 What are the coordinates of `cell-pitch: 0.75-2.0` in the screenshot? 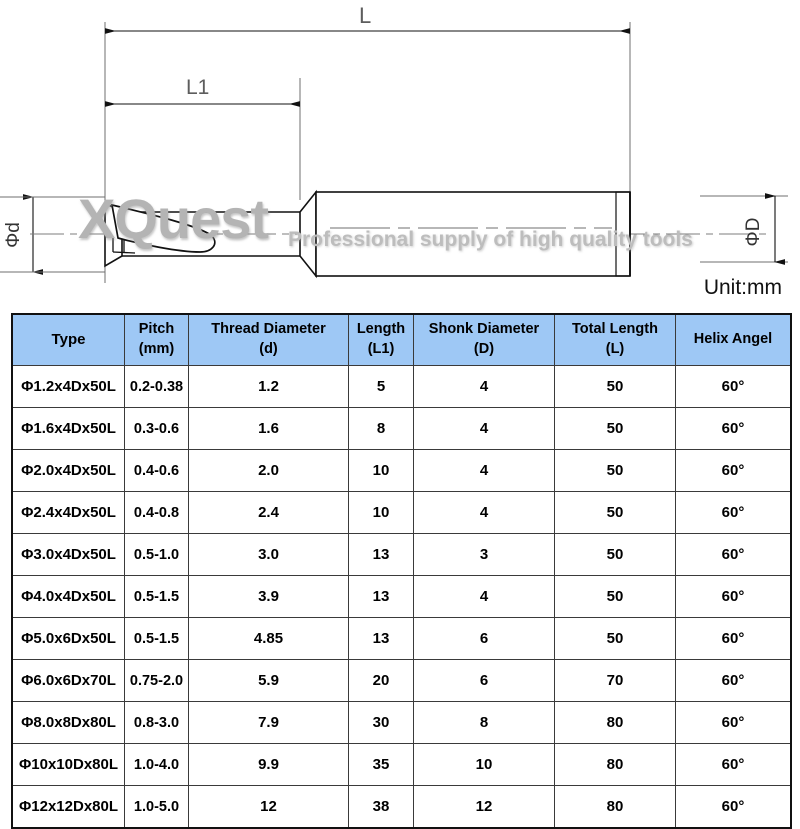 It's located at (156, 680).